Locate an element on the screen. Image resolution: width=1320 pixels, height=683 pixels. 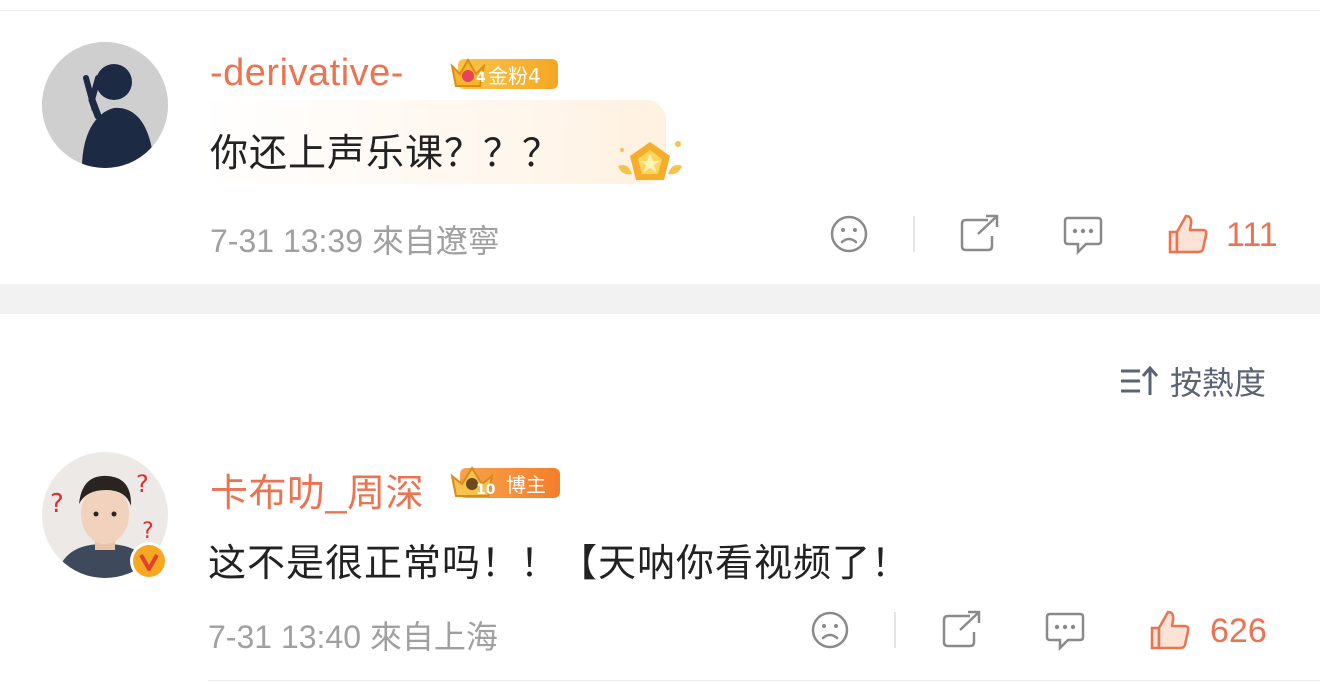
badge-level: 4 is located at coordinates (481, 78).